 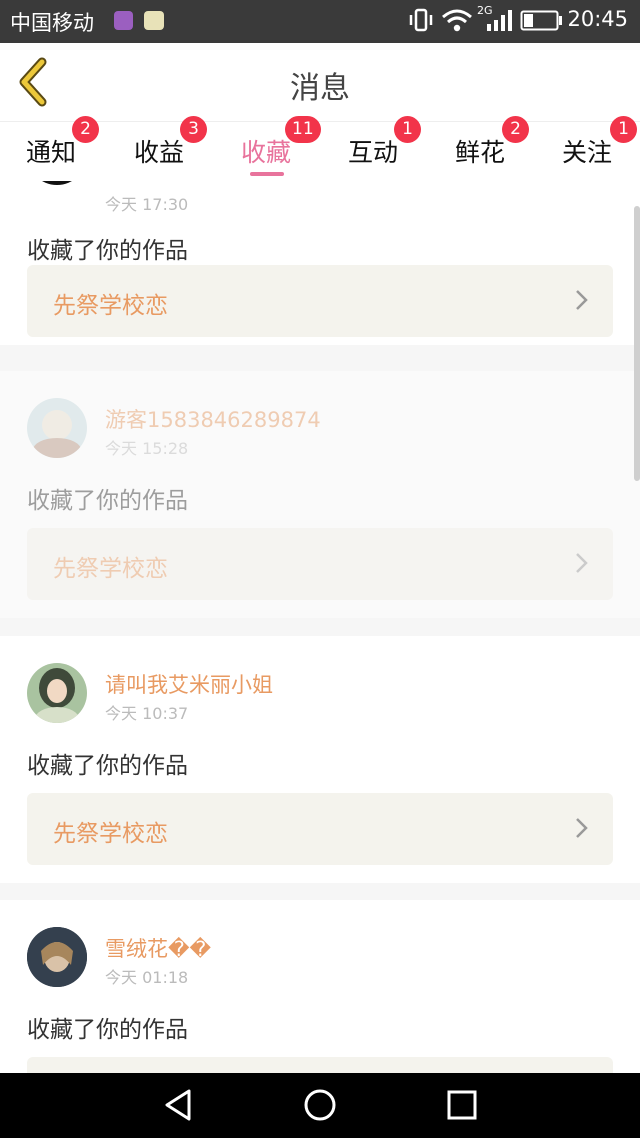 I want to click on tab-label: 收益, so click(x=159, y=152).